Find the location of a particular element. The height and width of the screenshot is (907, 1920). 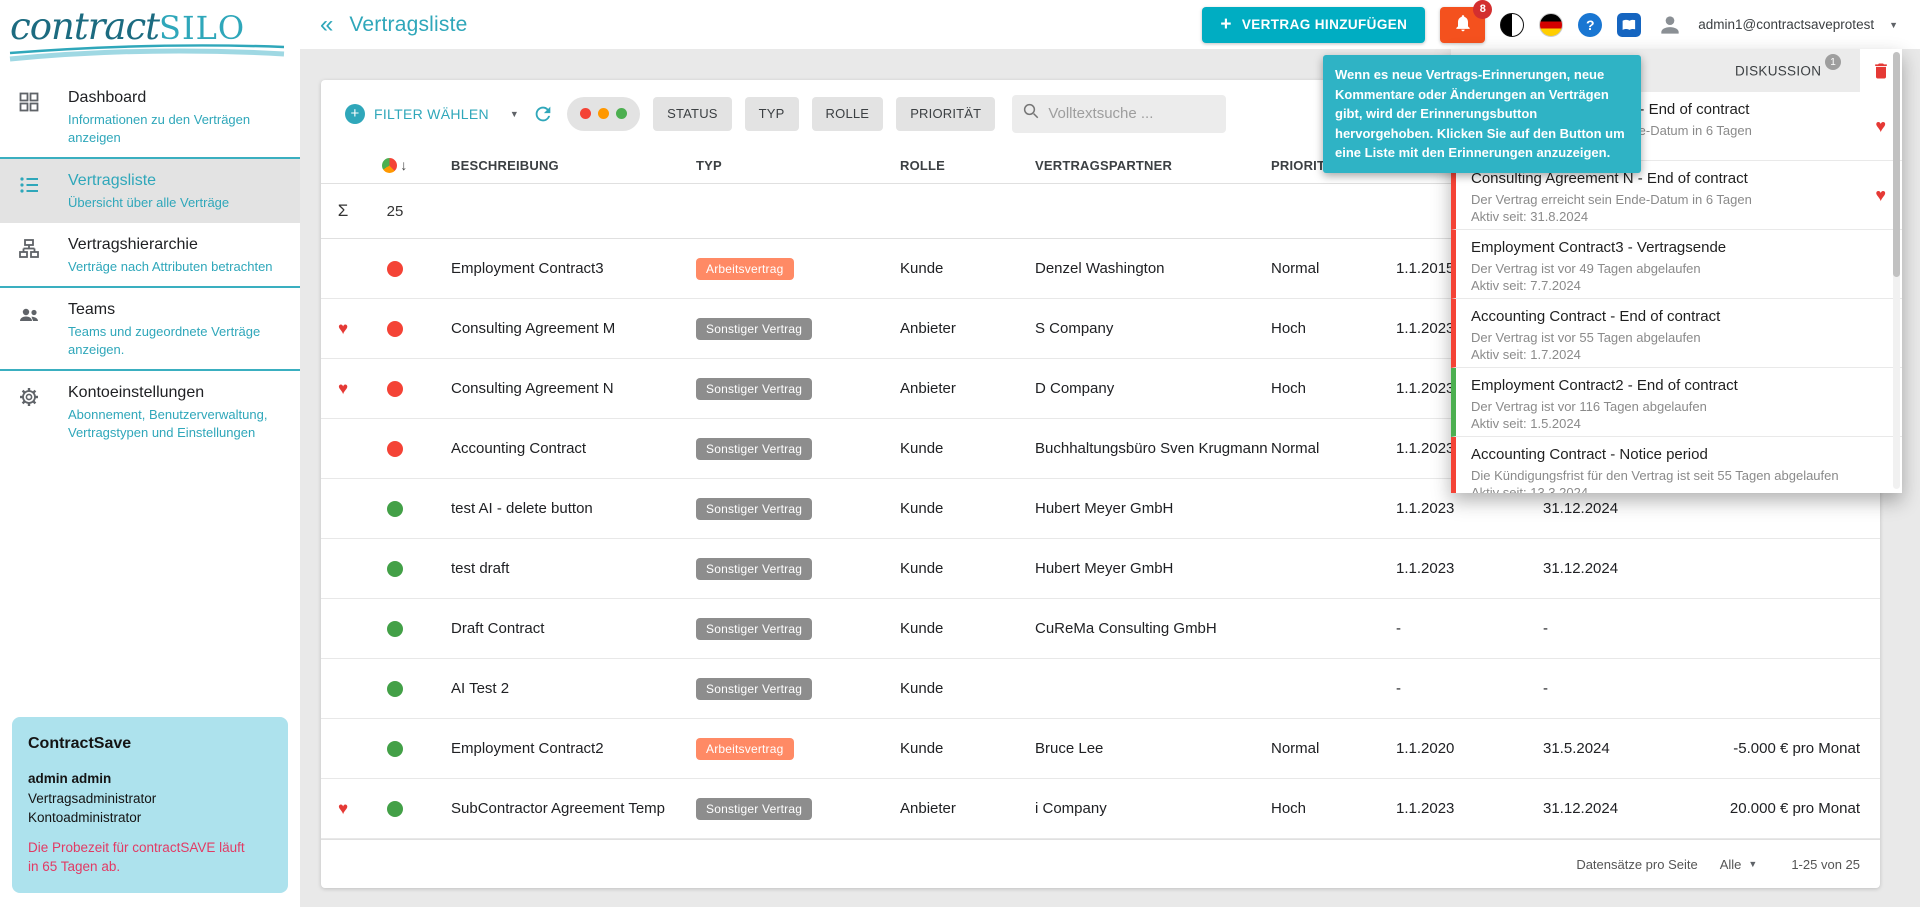

sidebar-item-title: Dashboard is located at coordinates (107, 97).